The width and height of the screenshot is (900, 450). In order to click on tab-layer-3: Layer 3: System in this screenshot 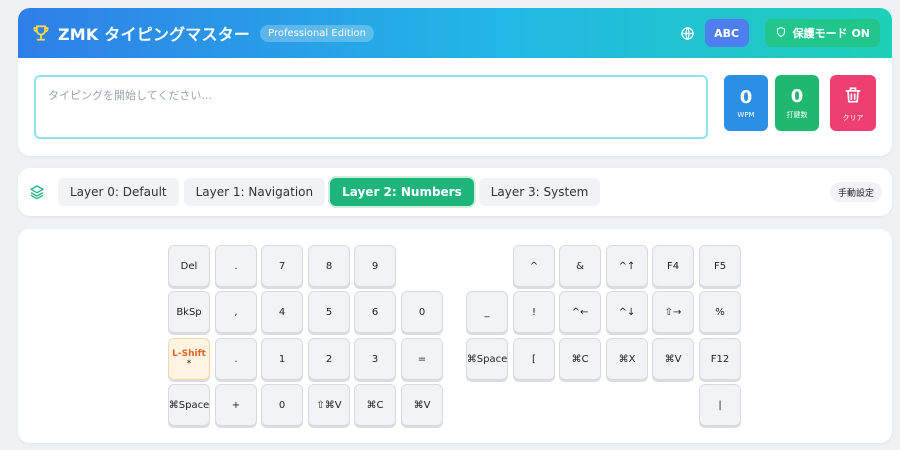, I will do `click(539, 192)`.